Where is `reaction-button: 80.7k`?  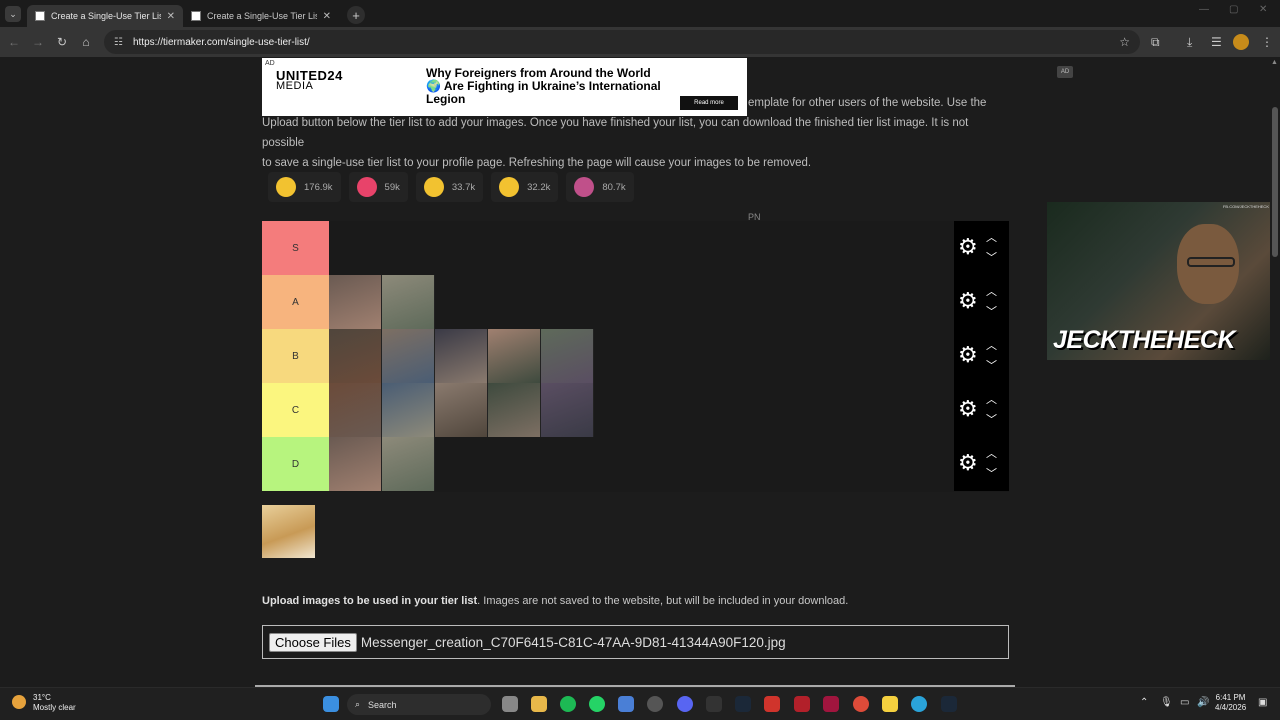
reaction-button: 80.7k is located at coordinates (600, 187).